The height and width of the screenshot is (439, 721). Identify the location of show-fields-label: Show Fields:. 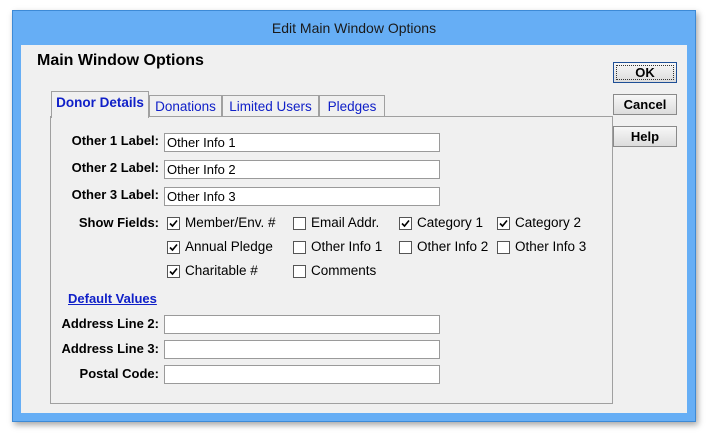
(118, 222).